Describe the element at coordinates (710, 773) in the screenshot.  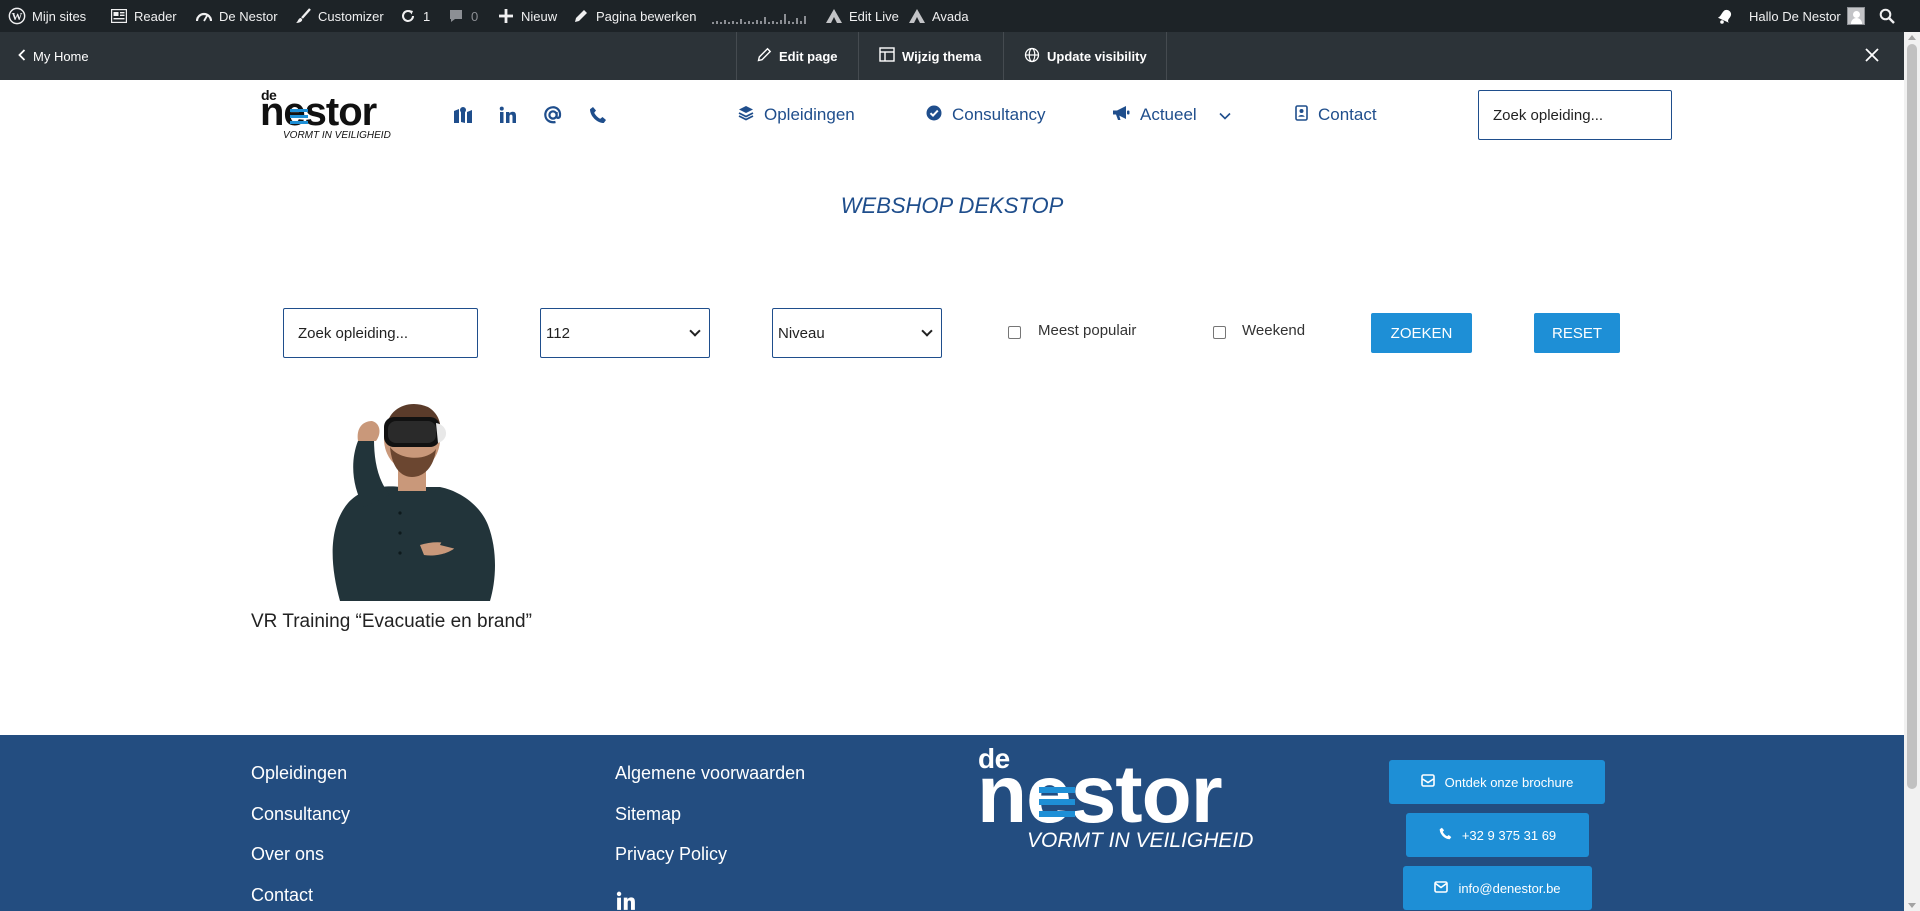
I see `footer-link-terms: Algemene voorwaarden` at that location.